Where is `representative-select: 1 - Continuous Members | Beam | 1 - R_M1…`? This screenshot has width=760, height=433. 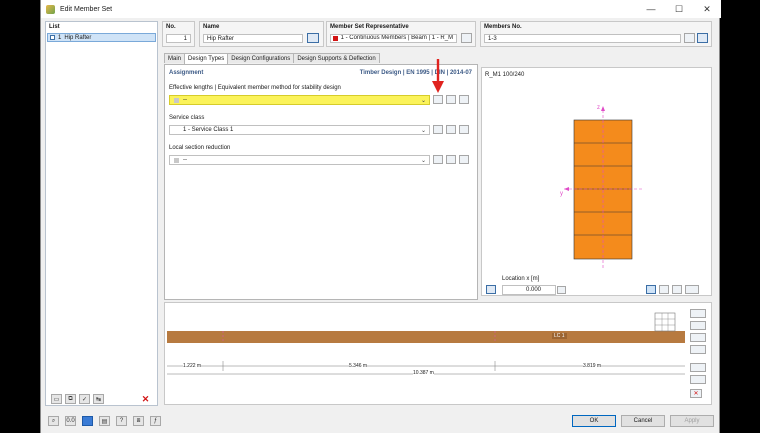 representative-select: 1 - Continuous Members | Beam | 1 - R_M1… is located at coordinates (393, 38).